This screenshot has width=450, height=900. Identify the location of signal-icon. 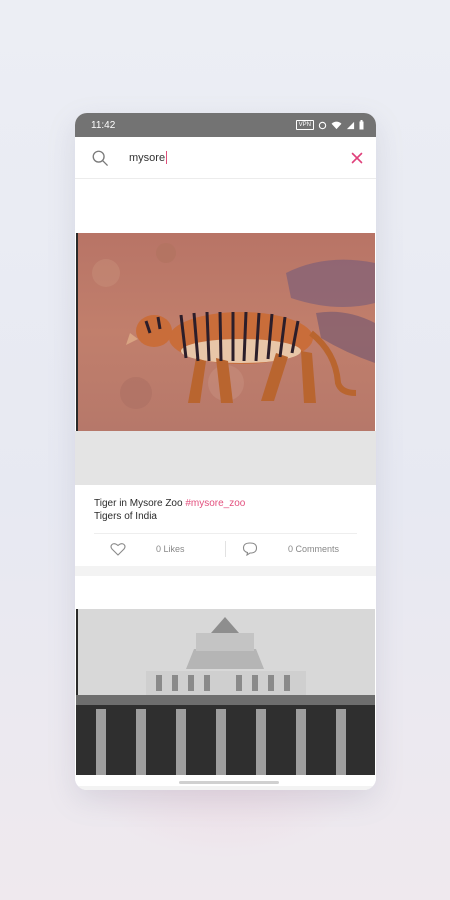
(350, 125).